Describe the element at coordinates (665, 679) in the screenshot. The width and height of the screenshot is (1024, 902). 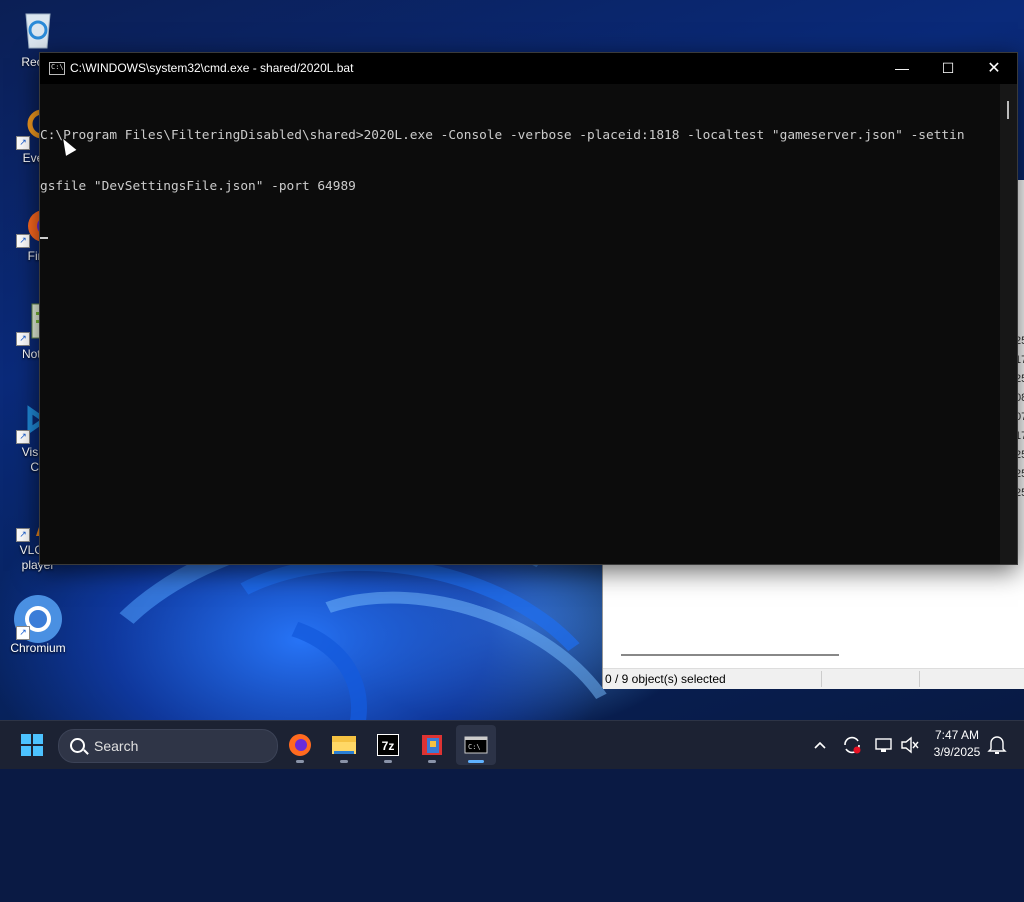
I see `selection-status: 0 / 9 object(s) selected` at that location.